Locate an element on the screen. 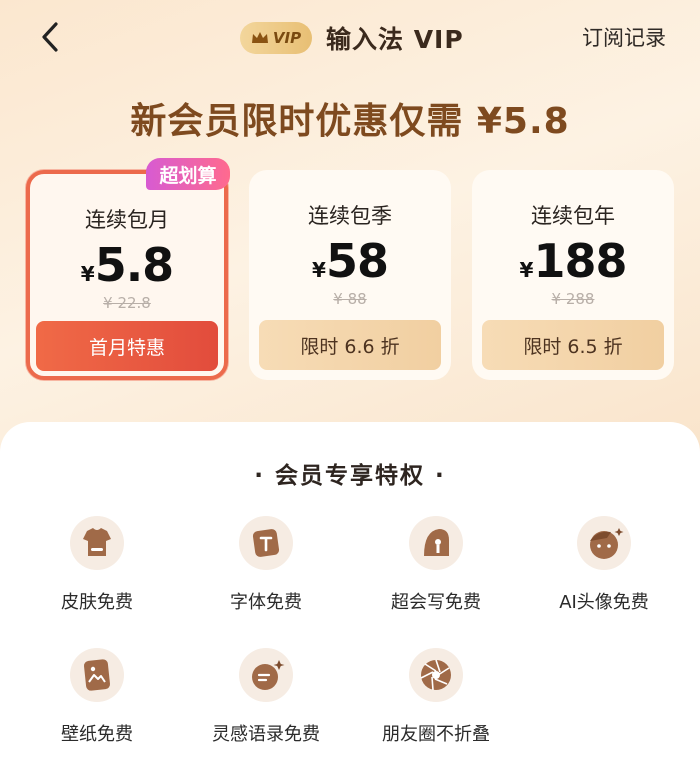  plan-price: ¥188 is located at coordinates (573, 261).